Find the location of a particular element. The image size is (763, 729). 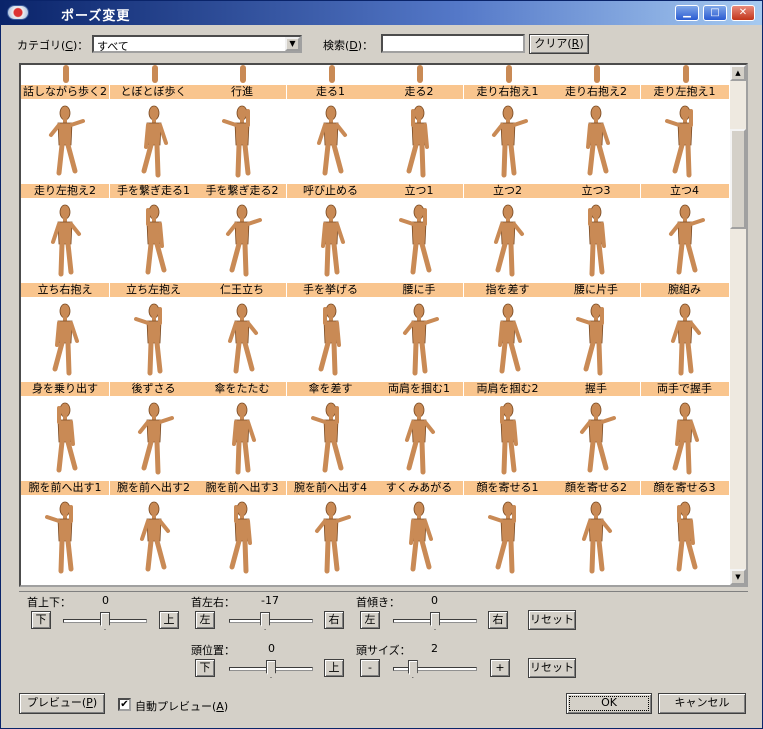

clear-label-suffix: ) is located at coordinates (581, 43).